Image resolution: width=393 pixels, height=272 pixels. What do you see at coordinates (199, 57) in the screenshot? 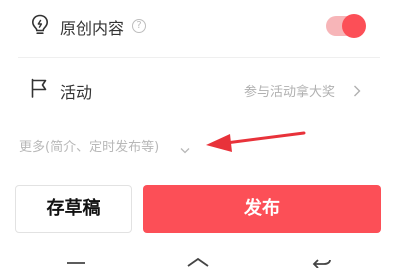
I see `divider` at bounding box center [199, 57].